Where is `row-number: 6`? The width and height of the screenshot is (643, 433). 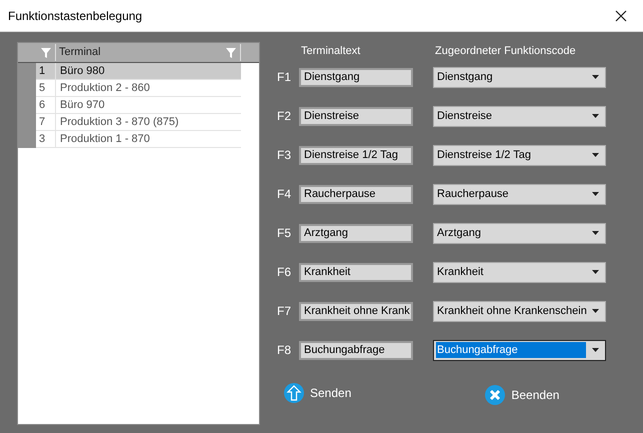 row-number: 6 is located at coordinates (46, 105).